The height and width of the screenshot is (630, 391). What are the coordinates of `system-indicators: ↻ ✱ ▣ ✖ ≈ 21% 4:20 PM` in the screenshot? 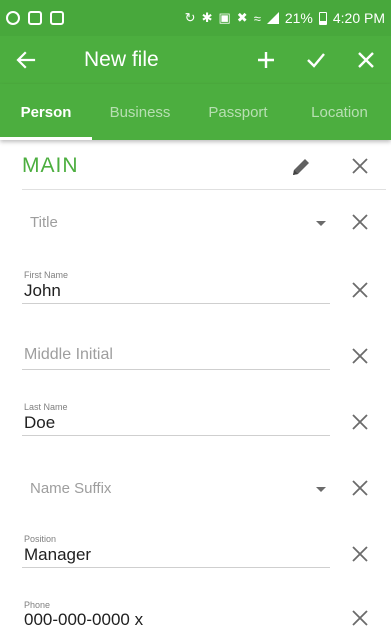 It's located at (285, 18).